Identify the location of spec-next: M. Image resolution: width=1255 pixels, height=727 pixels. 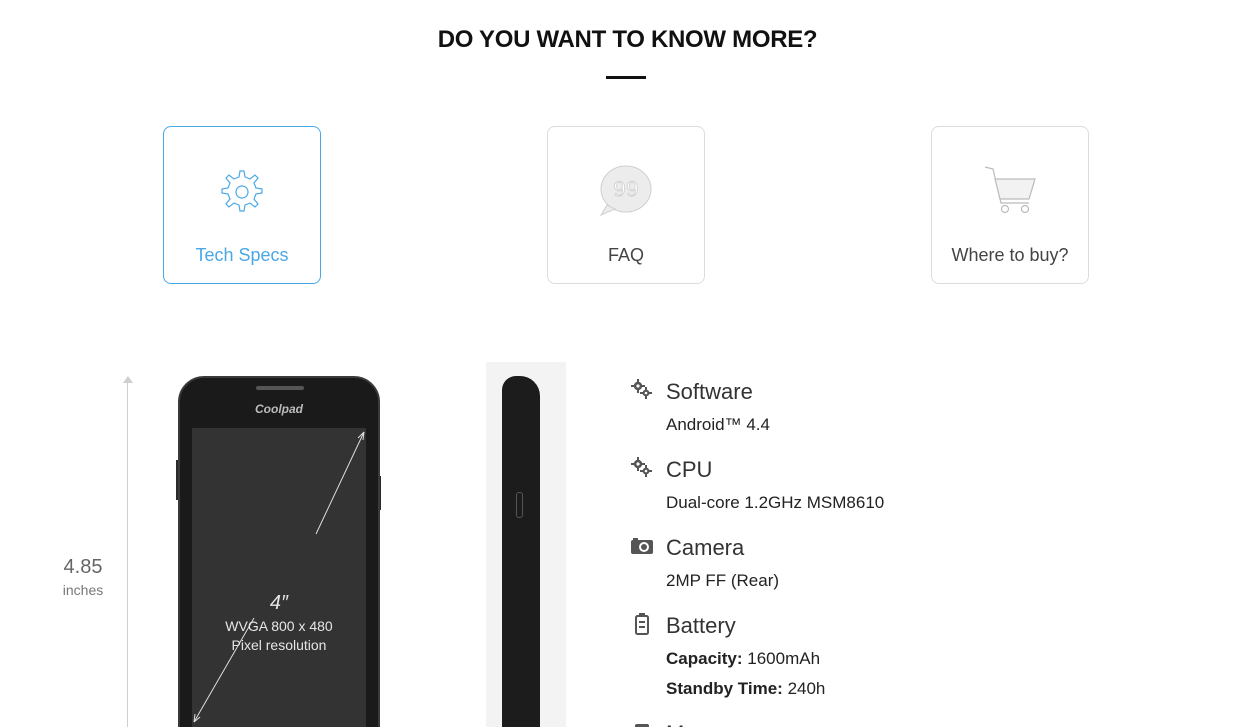
(910, 723).